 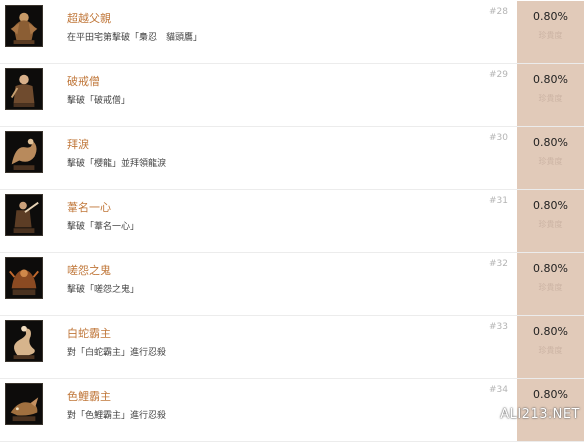 I want to click on achievement-row: 拜淚擊破「櫻龍」並拜領龍淚 #30 0.80% 珍貴度, so click(x=292, y=158).